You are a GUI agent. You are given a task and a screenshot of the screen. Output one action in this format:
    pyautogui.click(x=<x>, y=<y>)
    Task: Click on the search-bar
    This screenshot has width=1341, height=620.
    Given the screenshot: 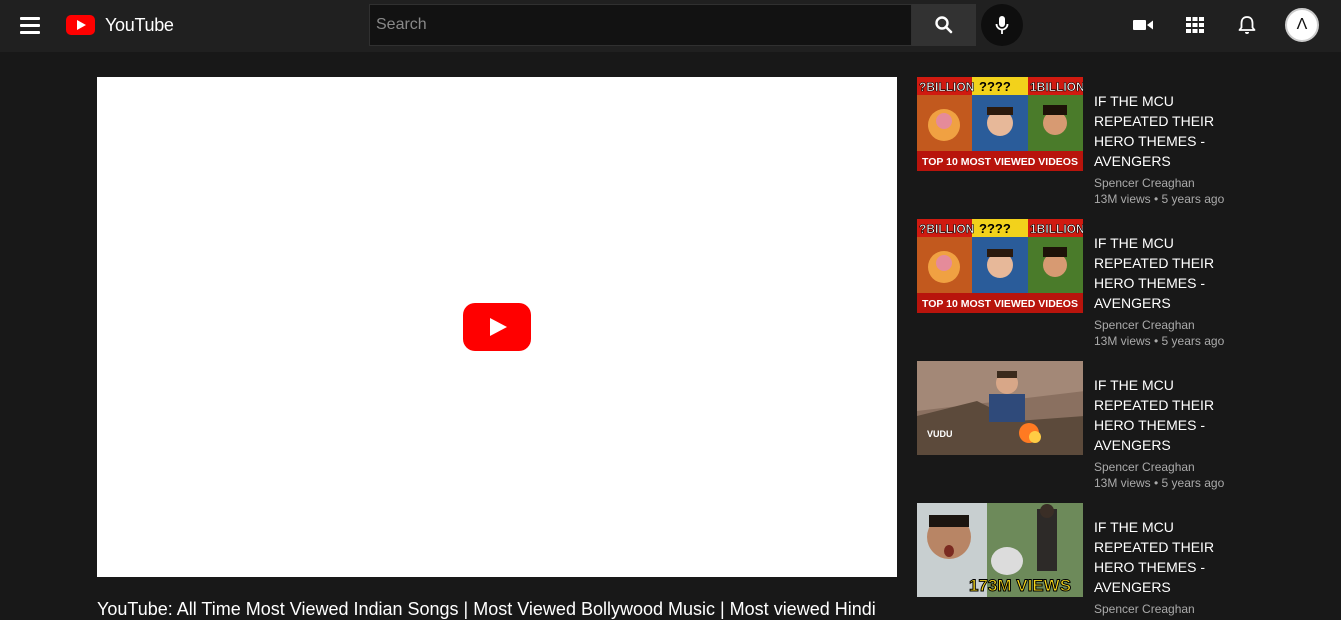 What is the action you would take?
    pyautogui.click(x=672, y=25)
    